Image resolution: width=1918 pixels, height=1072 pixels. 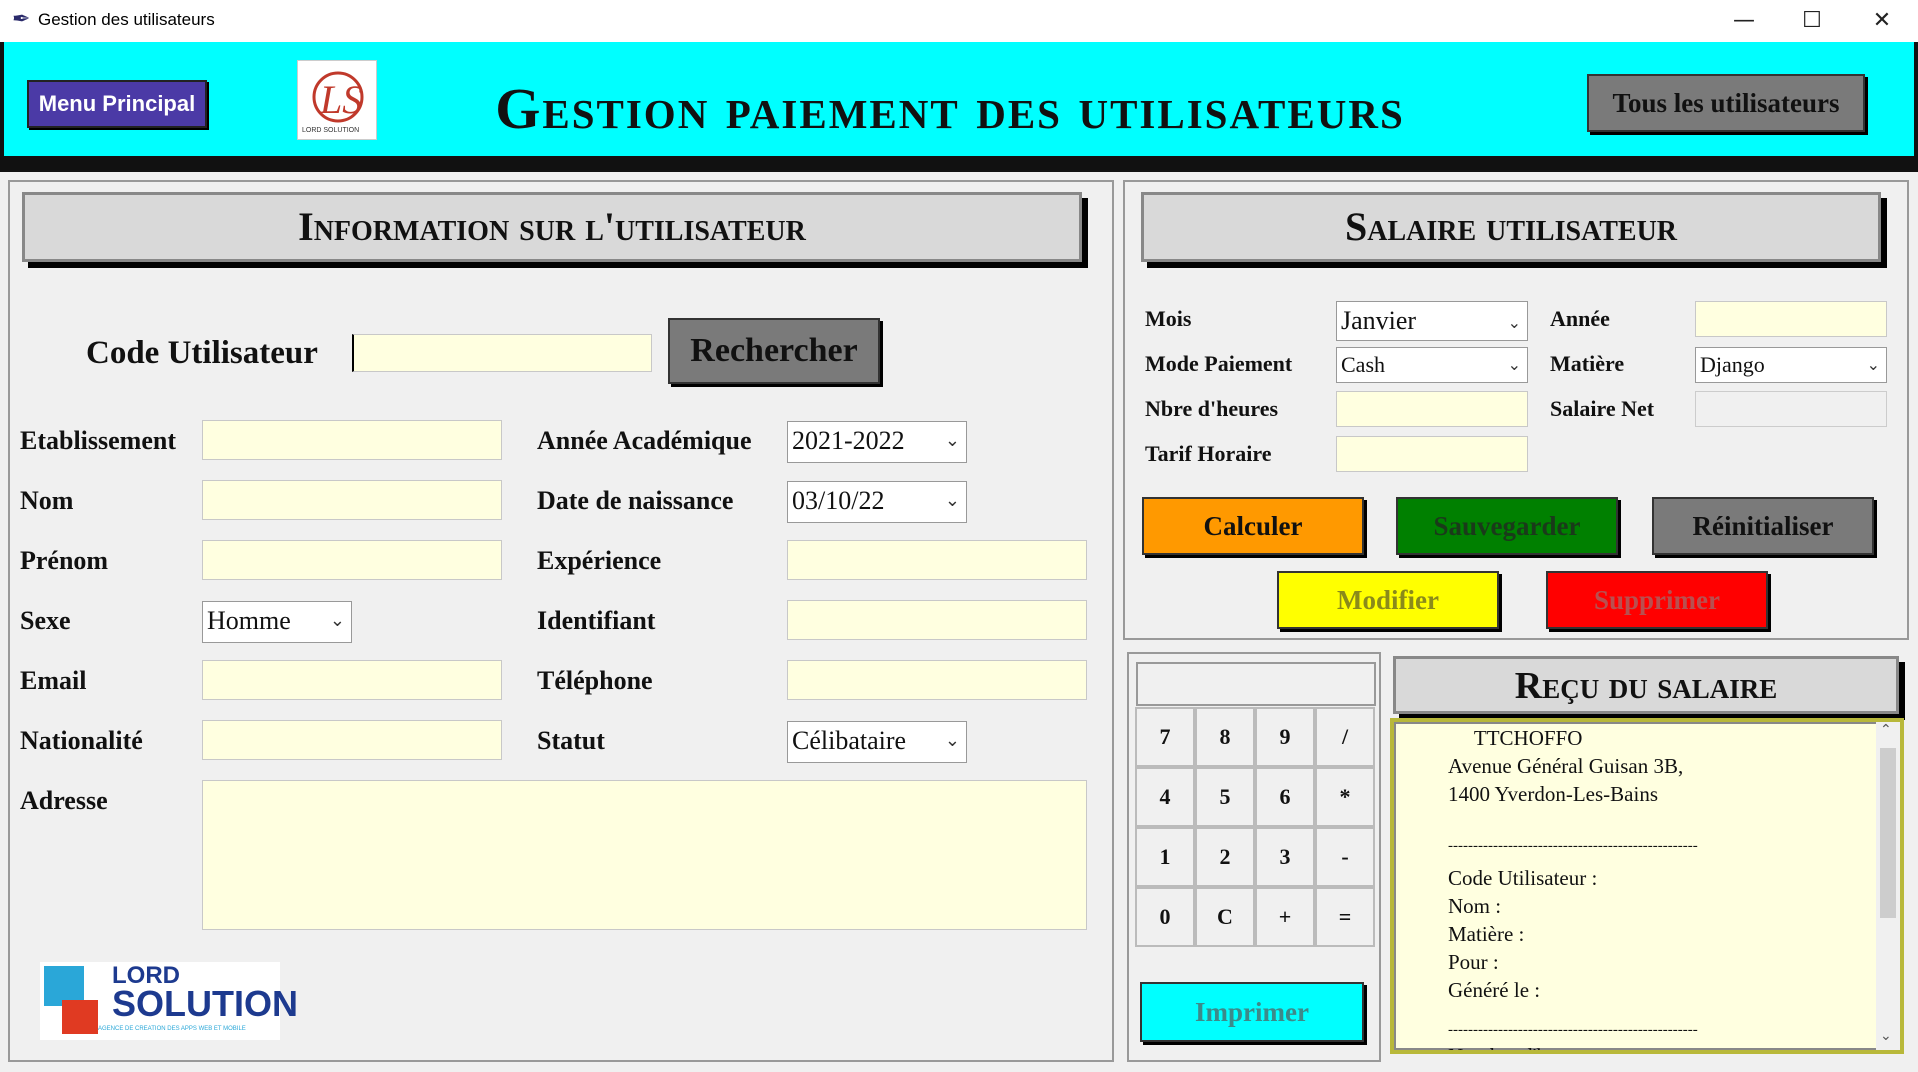 What do you see at coordinates (1285, 737) in the screenshot?
I see `calc-key: 9` at bounding box center [1285, 737].